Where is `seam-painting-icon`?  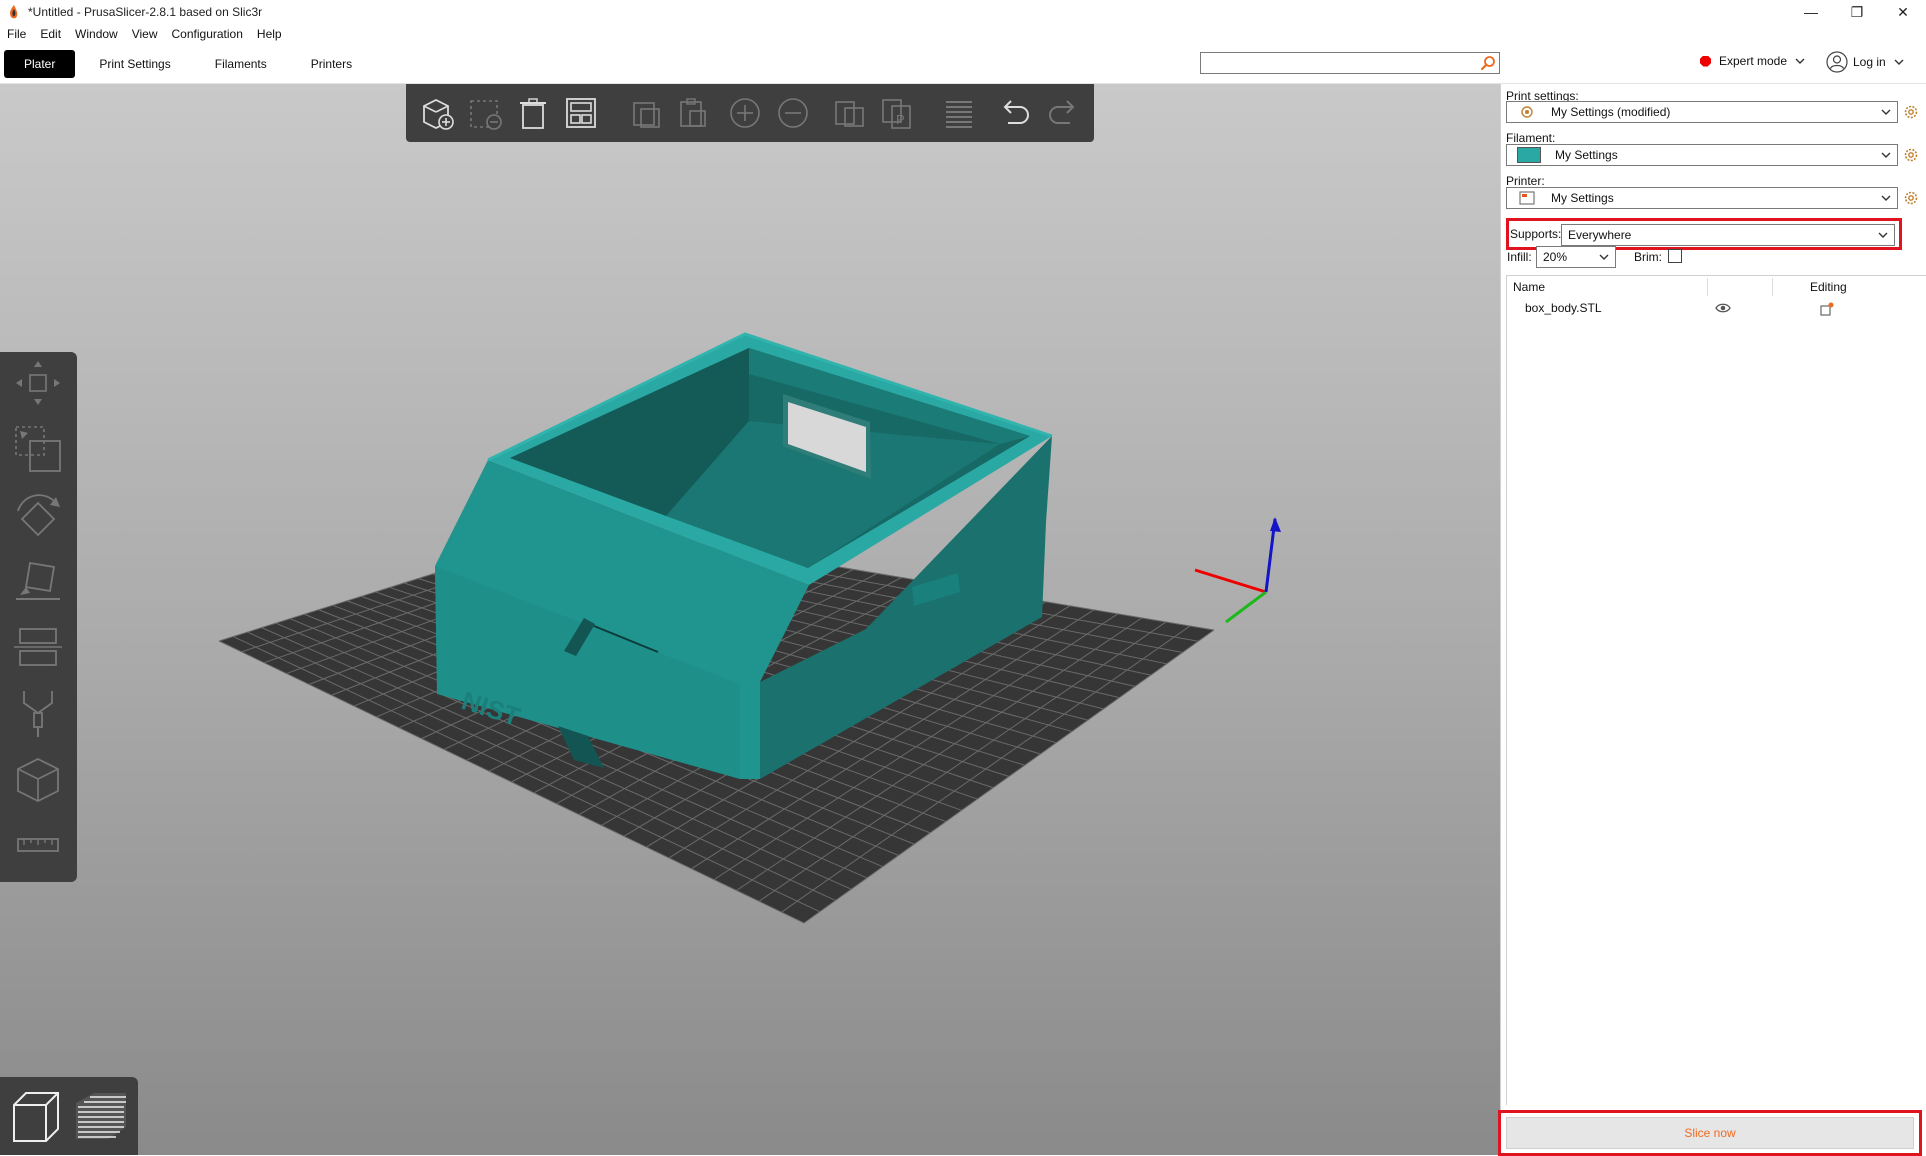
seam-painting-icon is located at coordinates (38, 779).